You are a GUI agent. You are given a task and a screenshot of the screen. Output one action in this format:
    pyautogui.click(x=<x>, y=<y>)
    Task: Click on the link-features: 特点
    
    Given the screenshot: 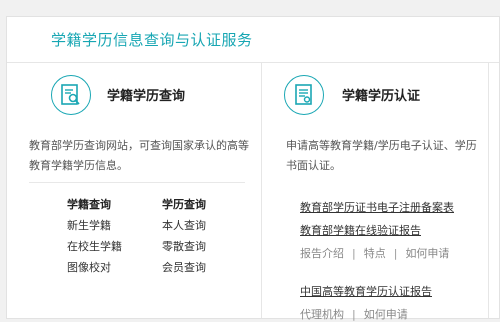 What is the action you would take?
    pyautogui.click(x=375, y=253)
    